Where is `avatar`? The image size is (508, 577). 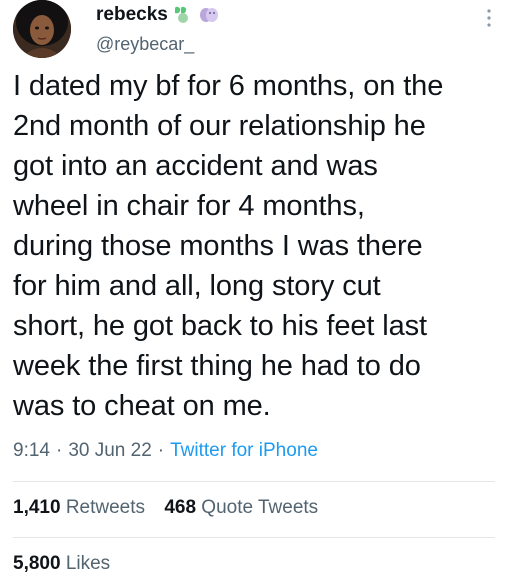 avatar is located at coordinates (42, 29).